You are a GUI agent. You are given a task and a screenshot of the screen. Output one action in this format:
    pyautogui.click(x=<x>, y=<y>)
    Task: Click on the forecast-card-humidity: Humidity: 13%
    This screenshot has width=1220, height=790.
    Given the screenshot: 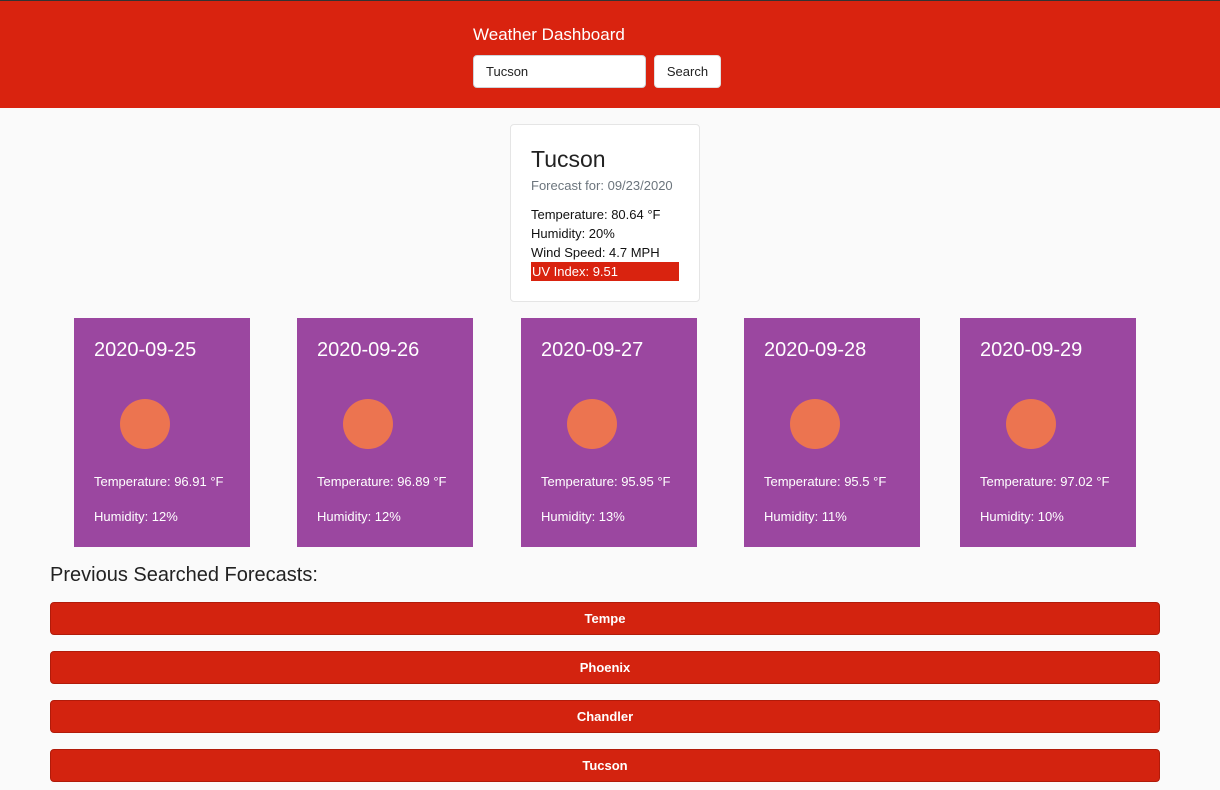 What is the action you would take?
    pyautogui.click(x=583, y=516)
    